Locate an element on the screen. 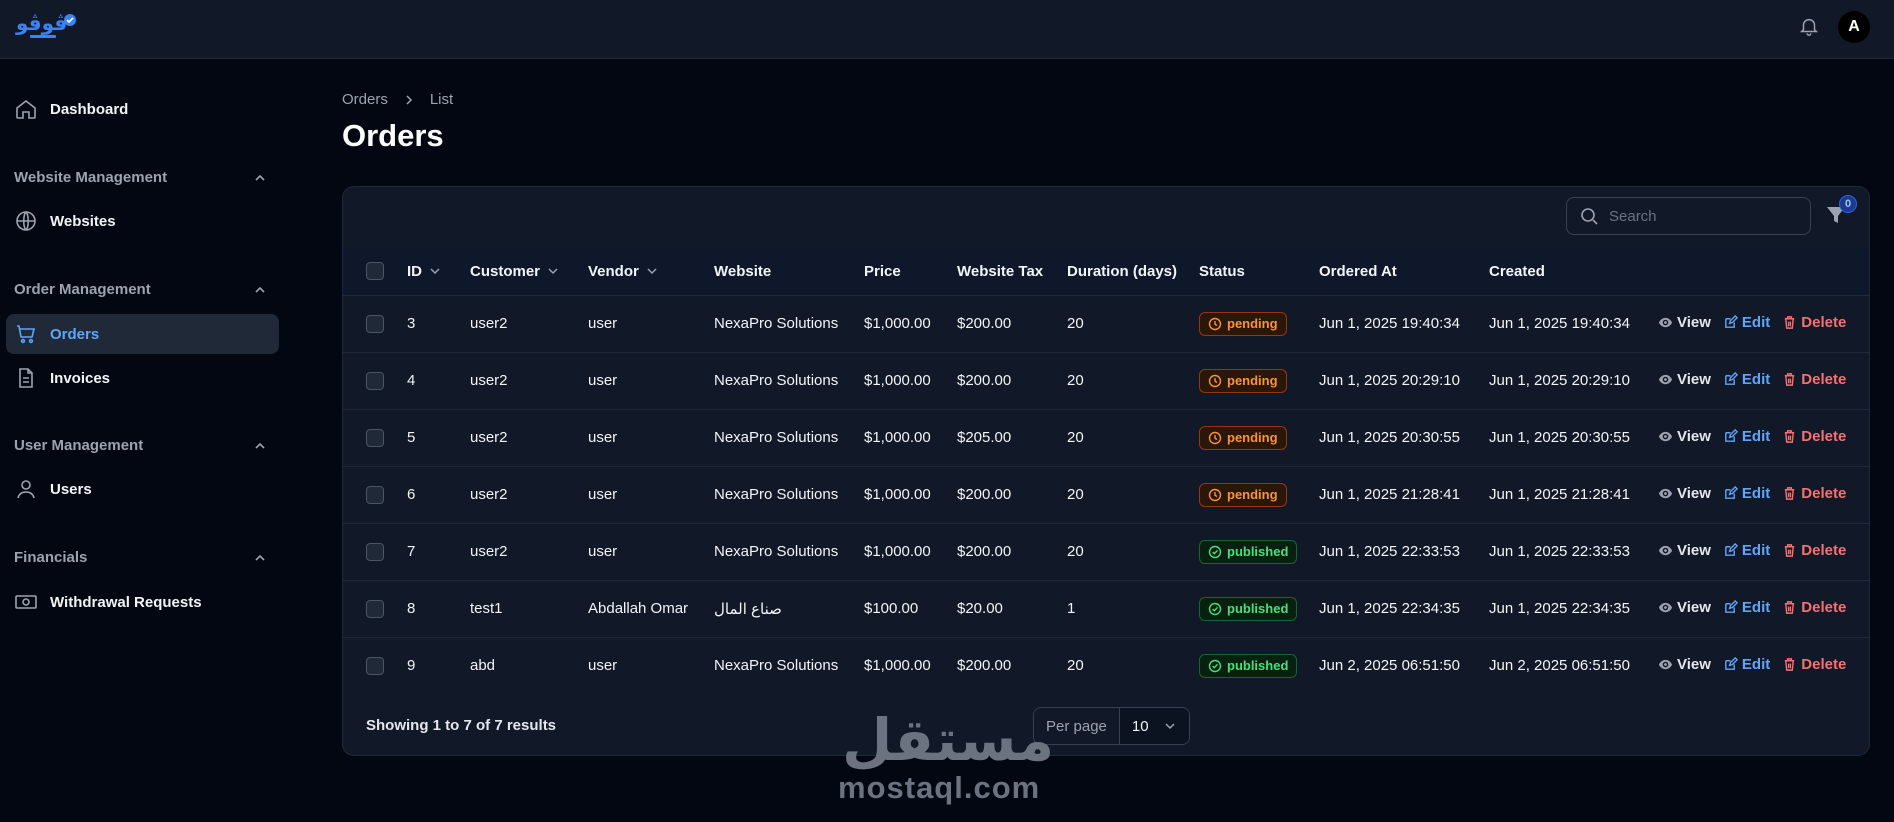 The width and height of the screenshot is (1894, 822). sidebar-item-websites: Websites is located at coordinates (142, 221).